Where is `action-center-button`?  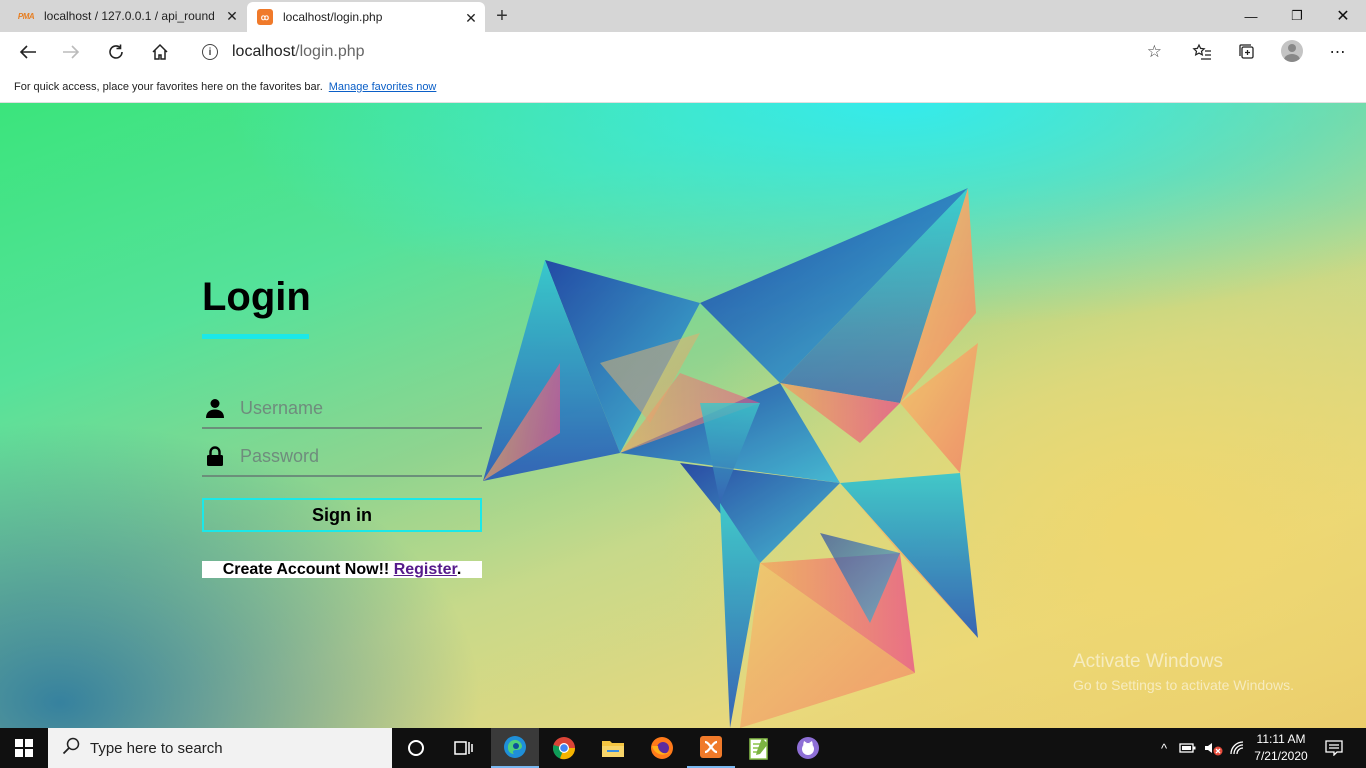
action-center-button is located at coordinates (1334, 748).